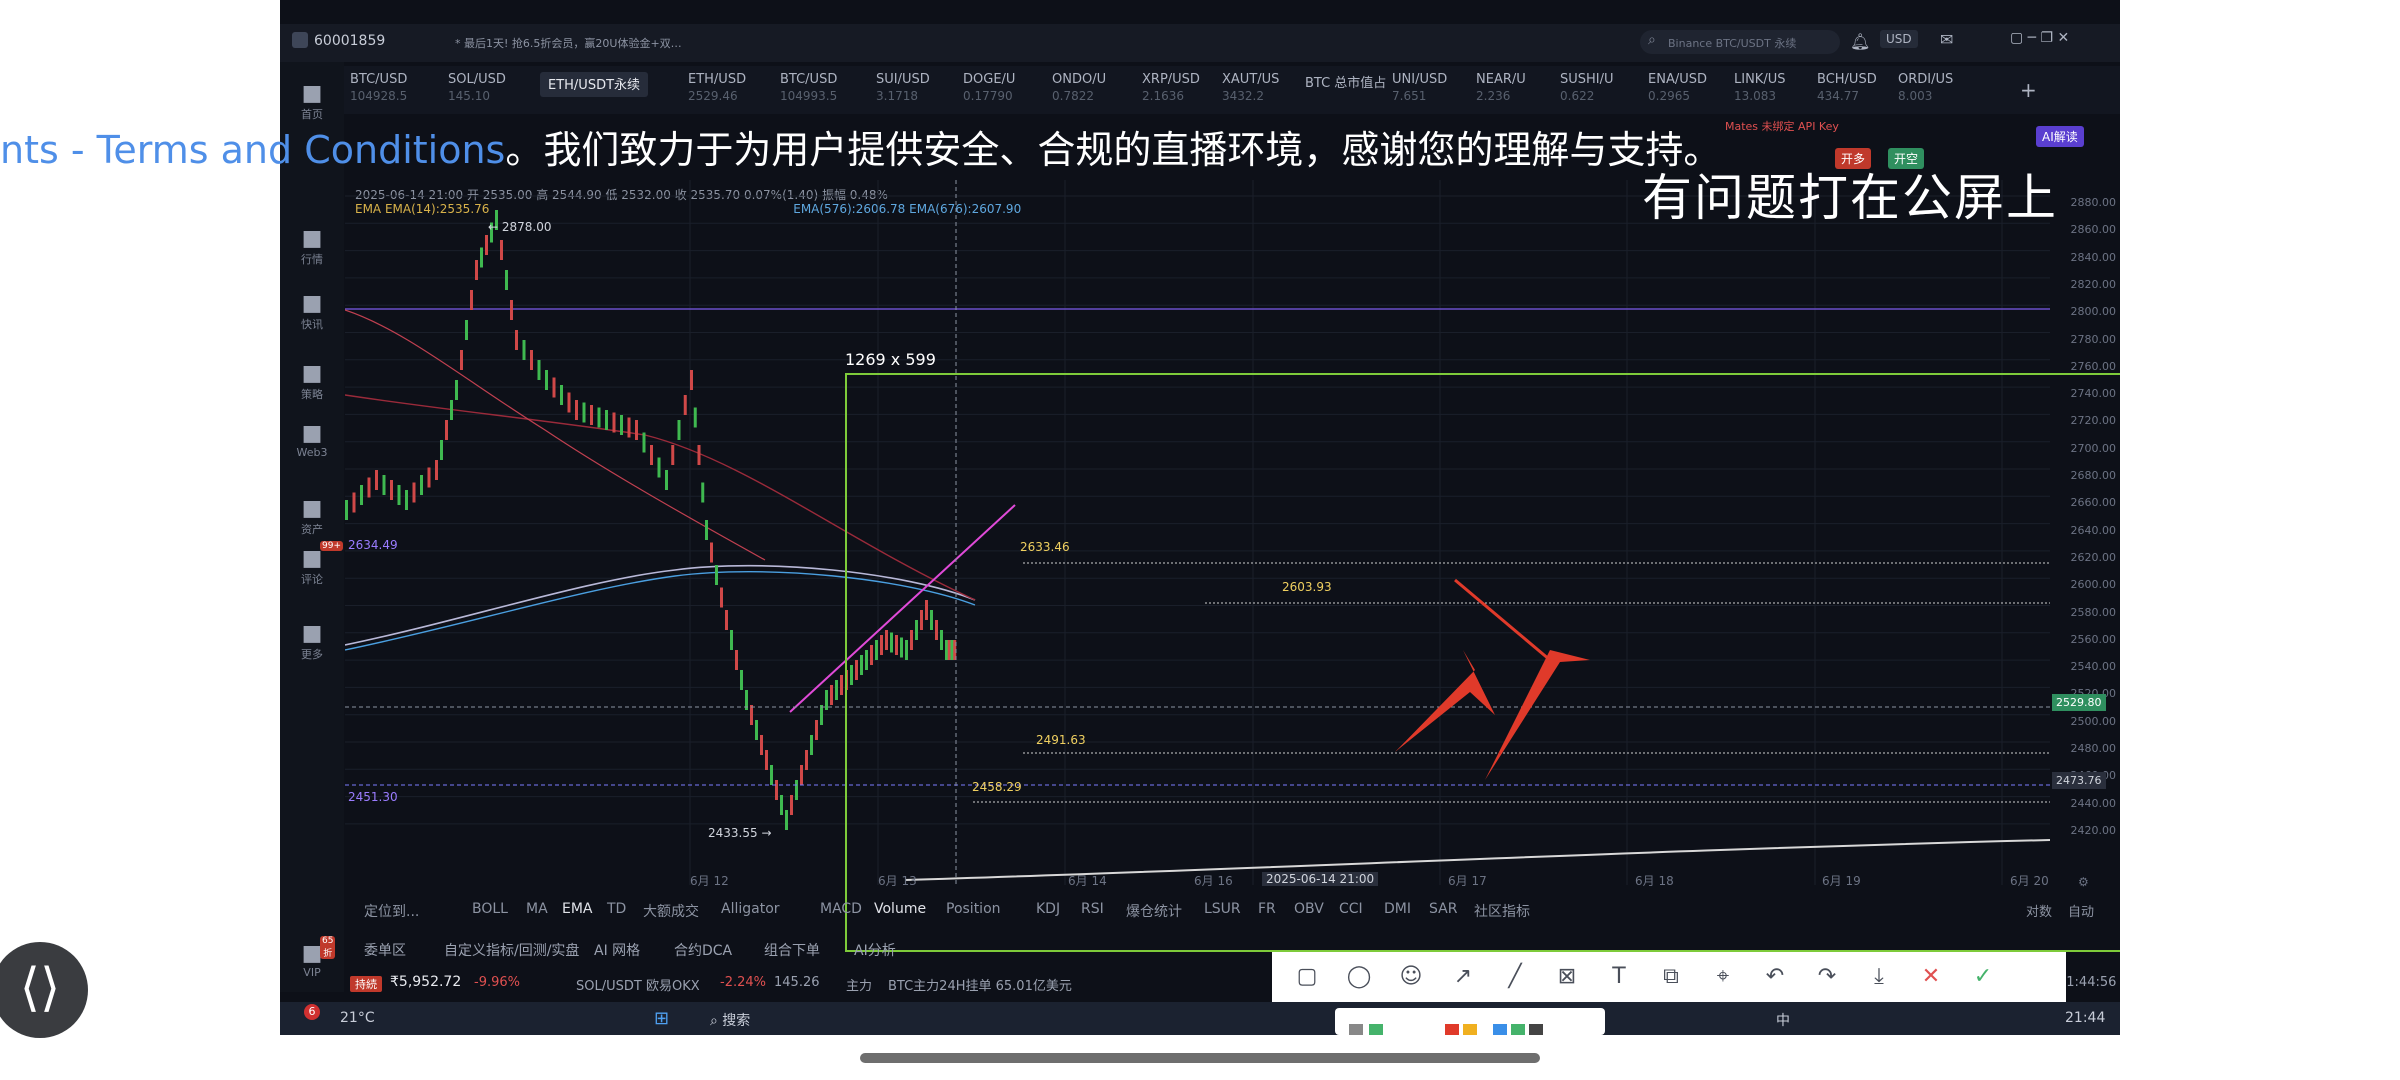 This screenshot has height=1080, width=2400. Describe the element at coordinates (2081, 910) in the screenshot. I see `auto-scale-toggle: 自动` at that location.